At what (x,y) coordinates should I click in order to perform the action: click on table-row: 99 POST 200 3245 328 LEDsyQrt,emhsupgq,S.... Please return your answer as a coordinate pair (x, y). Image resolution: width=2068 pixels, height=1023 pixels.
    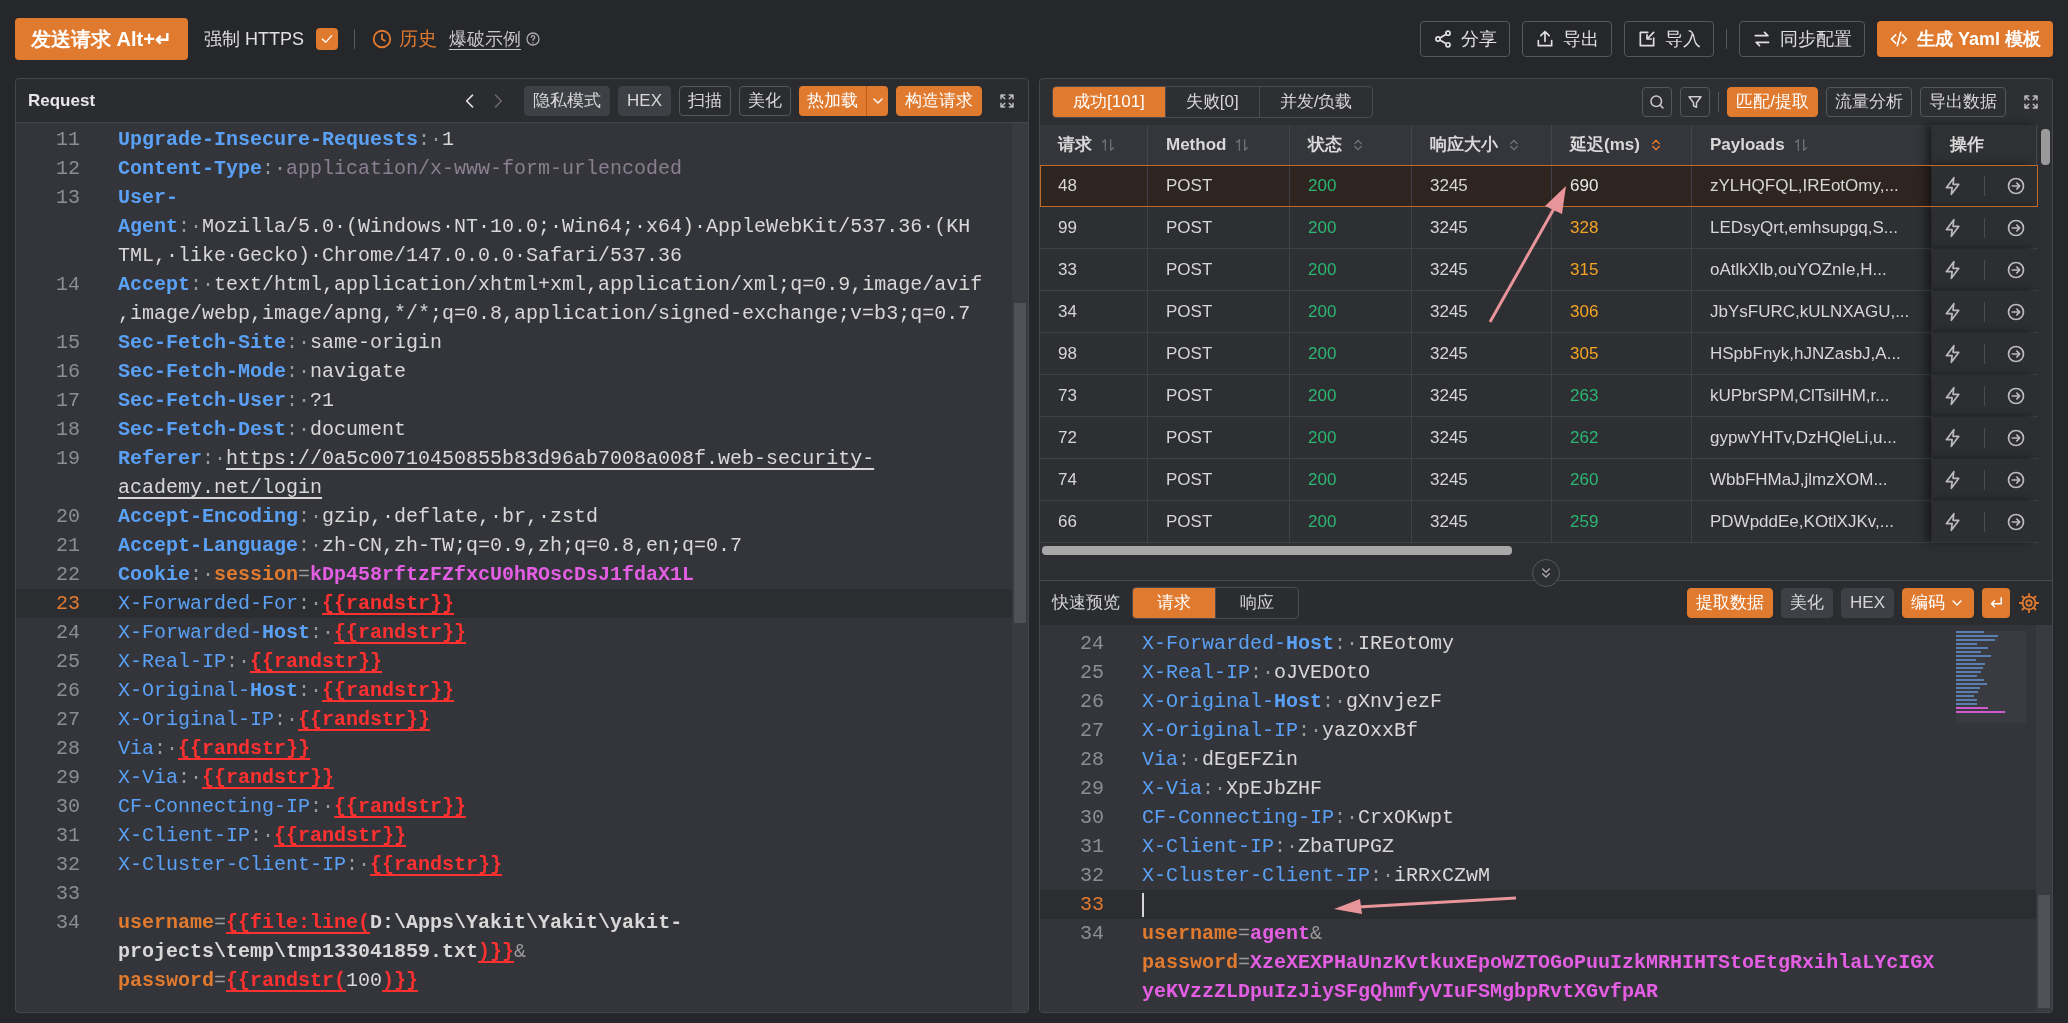
    Looking at the image, I should click on (1539, 228).